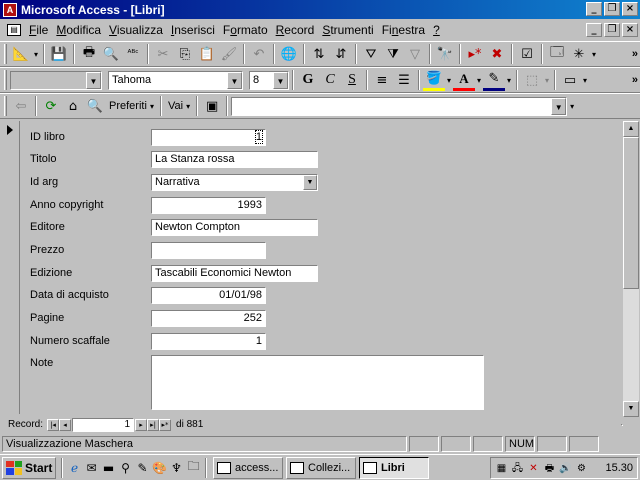  I want to click on field-data-di-acquisto: 01/01/98, so click(208, 295).